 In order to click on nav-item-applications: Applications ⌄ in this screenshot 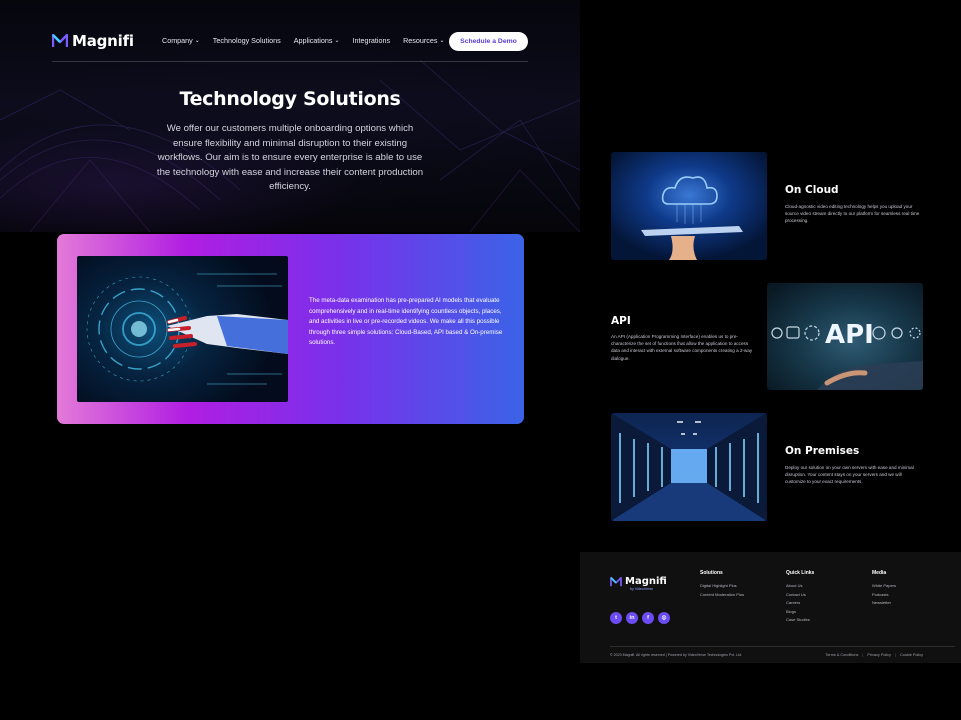, I will do `click(317, 40)`.